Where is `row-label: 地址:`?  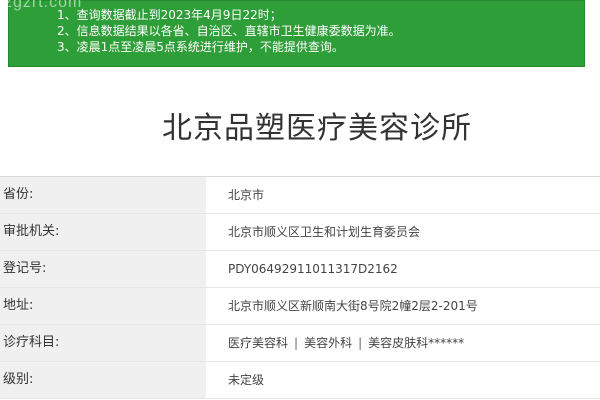 row-label: 地址: is located at coordinates (103, 306).